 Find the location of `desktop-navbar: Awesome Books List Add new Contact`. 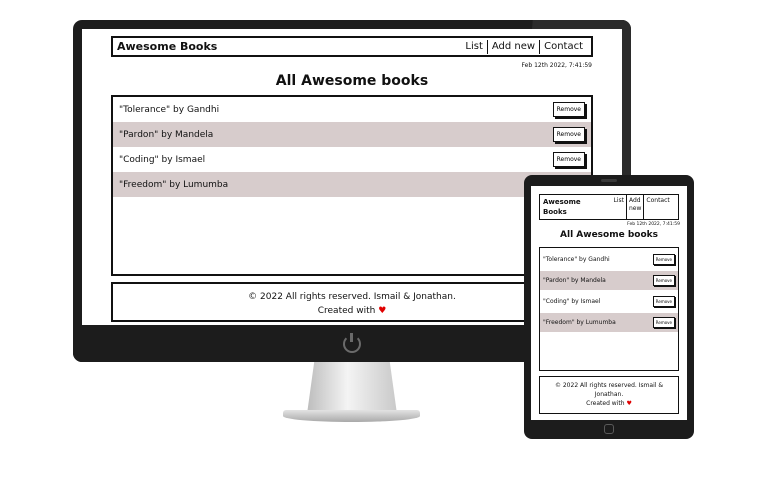

desktop-navbar: Awesome Books List Add new Contact is located at coordinates (352, 46).